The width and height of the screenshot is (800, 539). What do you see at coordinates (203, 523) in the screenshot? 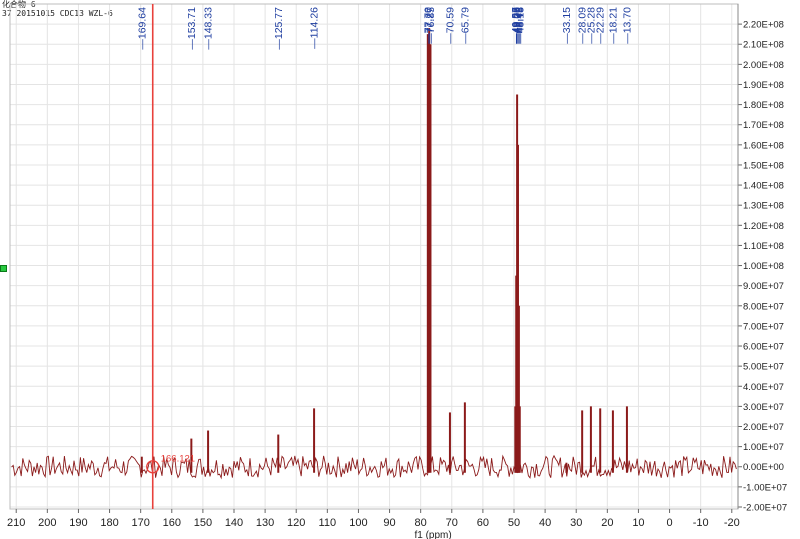
I see `x-tick-label: 150` at bounding box center [203, 523].